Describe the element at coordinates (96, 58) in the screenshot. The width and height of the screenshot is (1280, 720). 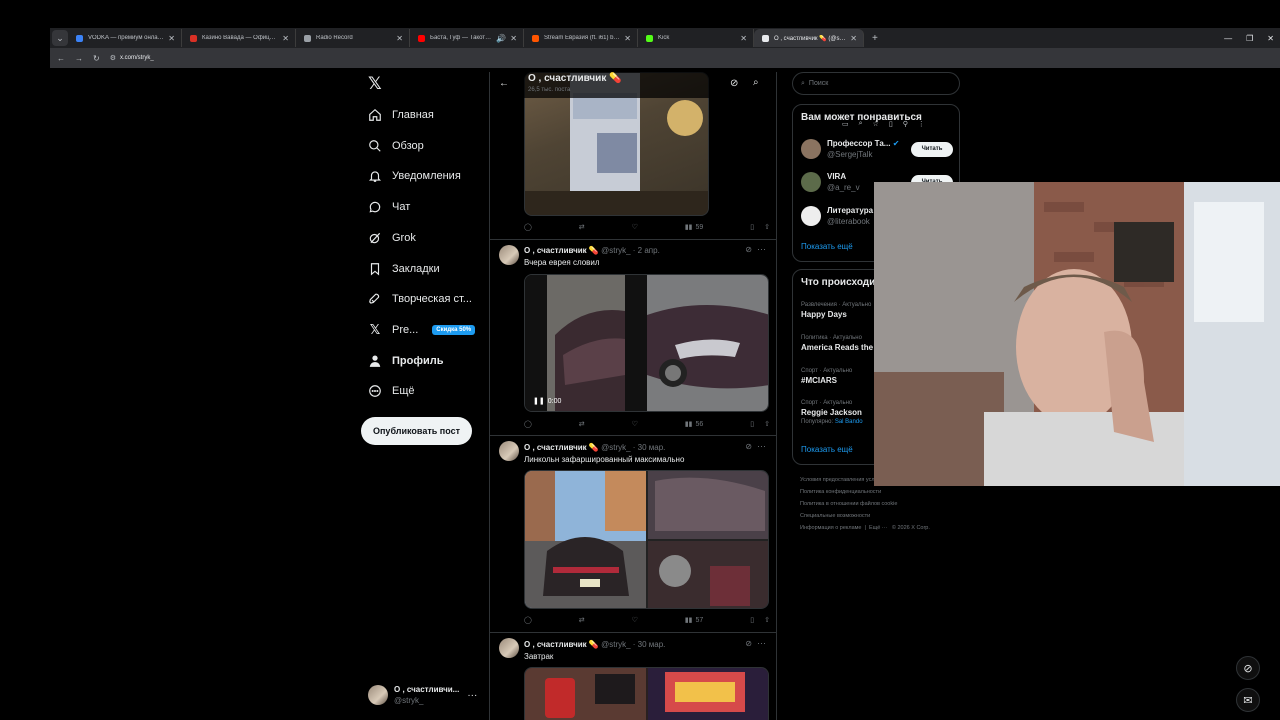
I see `reload-icon: ↻` at that location.